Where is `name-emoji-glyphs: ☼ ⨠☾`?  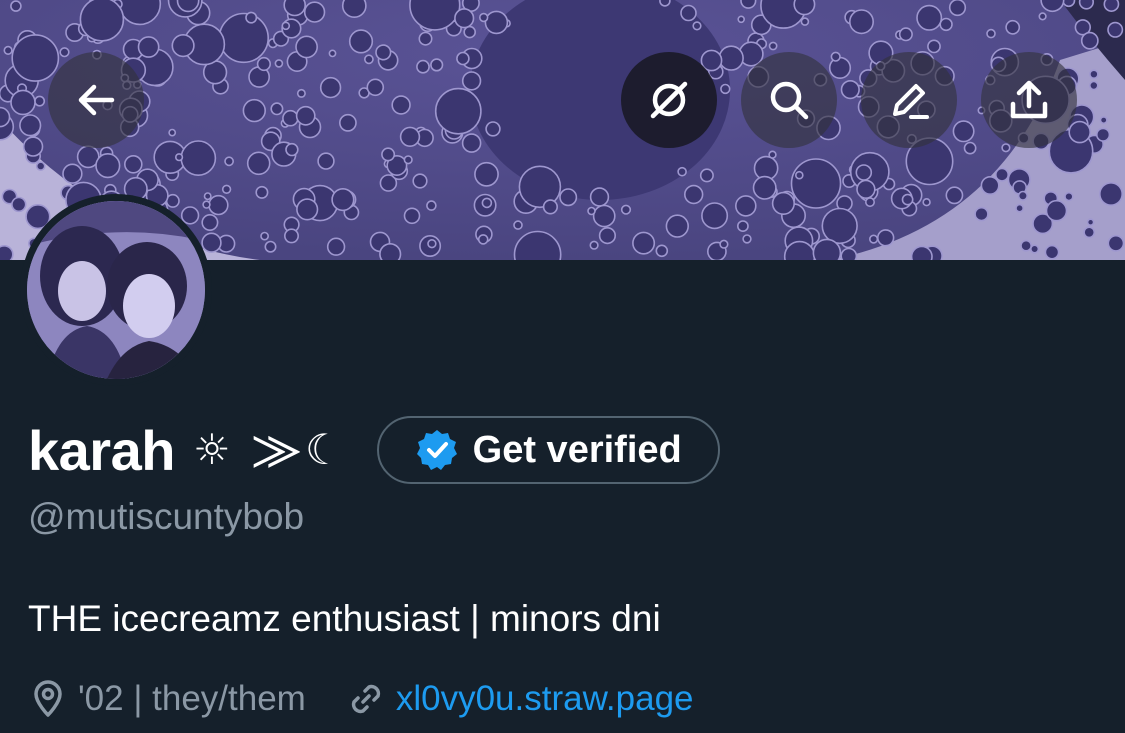
name-emoji-glyphs: ☼ ⨠☾ is located at coordinates (269, 449).